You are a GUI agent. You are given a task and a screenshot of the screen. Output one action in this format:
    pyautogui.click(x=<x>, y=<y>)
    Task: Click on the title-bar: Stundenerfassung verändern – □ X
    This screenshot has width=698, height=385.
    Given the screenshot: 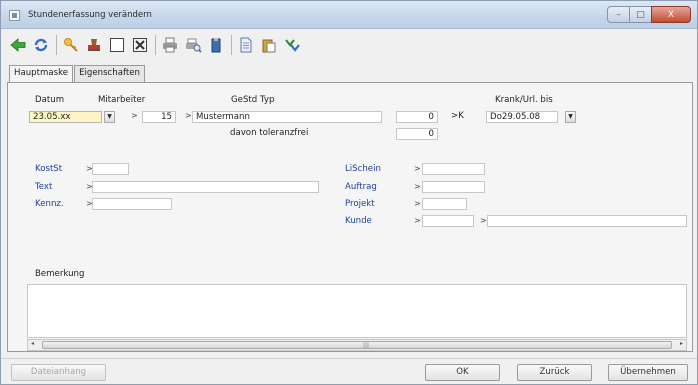 What is the action you would take?
    pyautogui.click(x=349, y=15)
    